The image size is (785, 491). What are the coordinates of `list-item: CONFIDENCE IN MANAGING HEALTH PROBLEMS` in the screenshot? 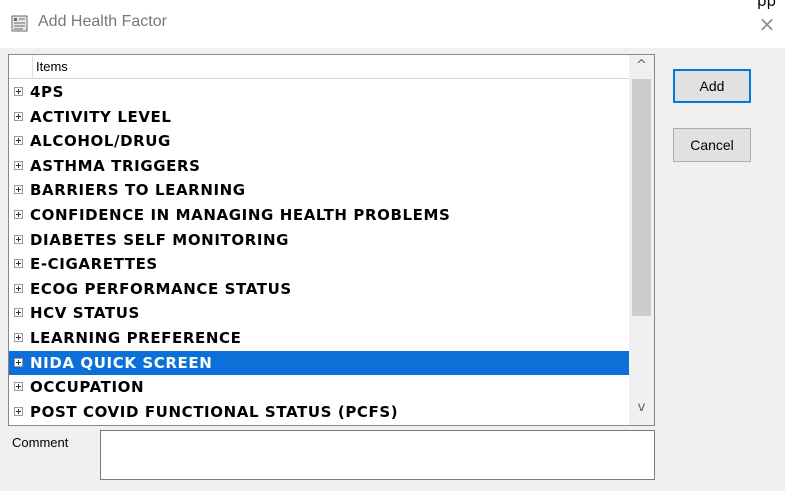 It's located at (319, 215).